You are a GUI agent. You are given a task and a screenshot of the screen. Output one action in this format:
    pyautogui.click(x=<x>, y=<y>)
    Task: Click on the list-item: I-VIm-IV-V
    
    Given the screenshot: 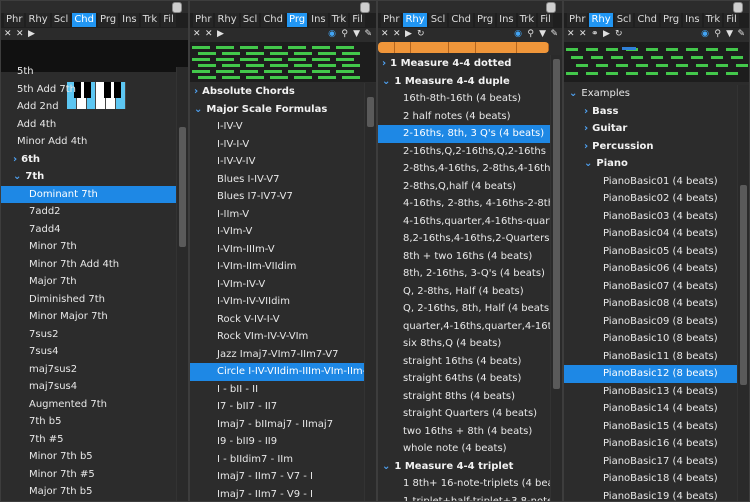 What is the action you would take?
    pyautogui.click(x=277, y=285)
    